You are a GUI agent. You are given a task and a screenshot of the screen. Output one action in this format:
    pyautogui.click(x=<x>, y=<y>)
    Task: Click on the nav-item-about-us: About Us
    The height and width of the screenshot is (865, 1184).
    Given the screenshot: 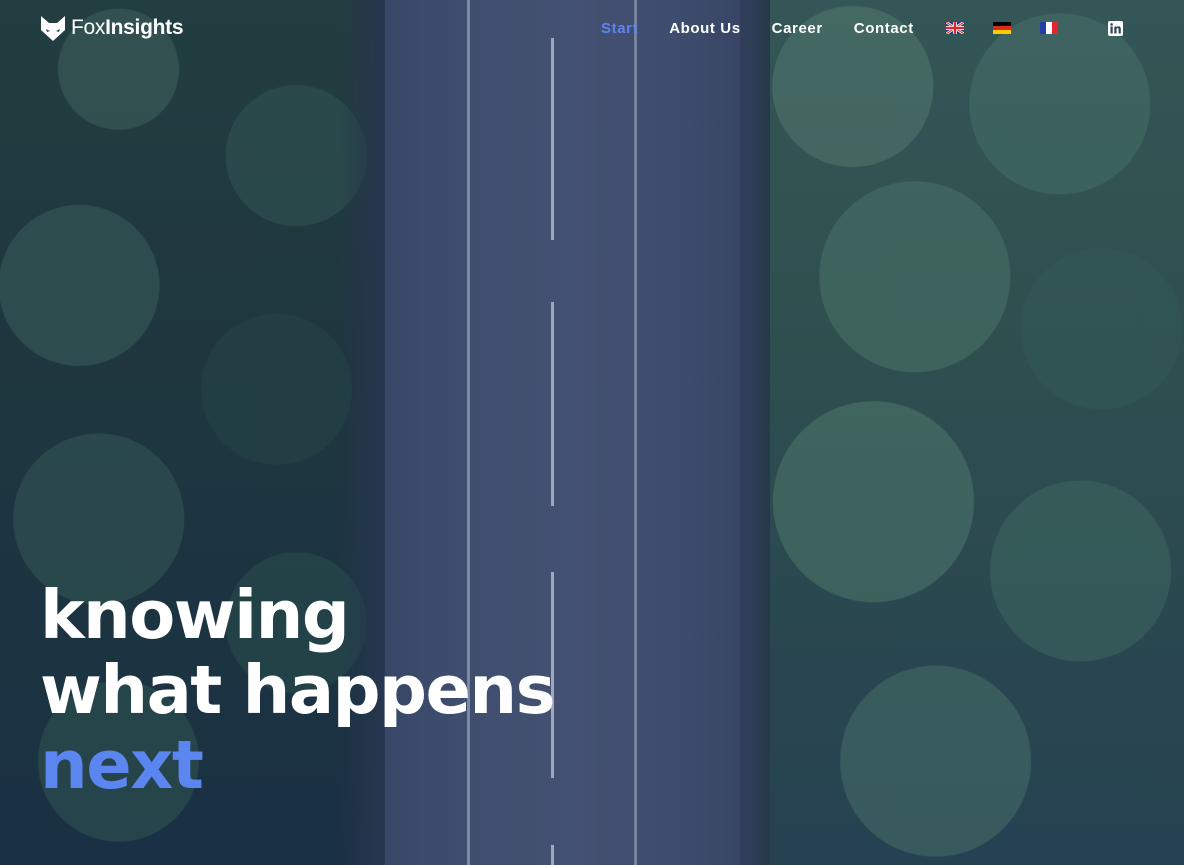 What is the action you would take?
    pyautogui.click(x=704, y=29)
    